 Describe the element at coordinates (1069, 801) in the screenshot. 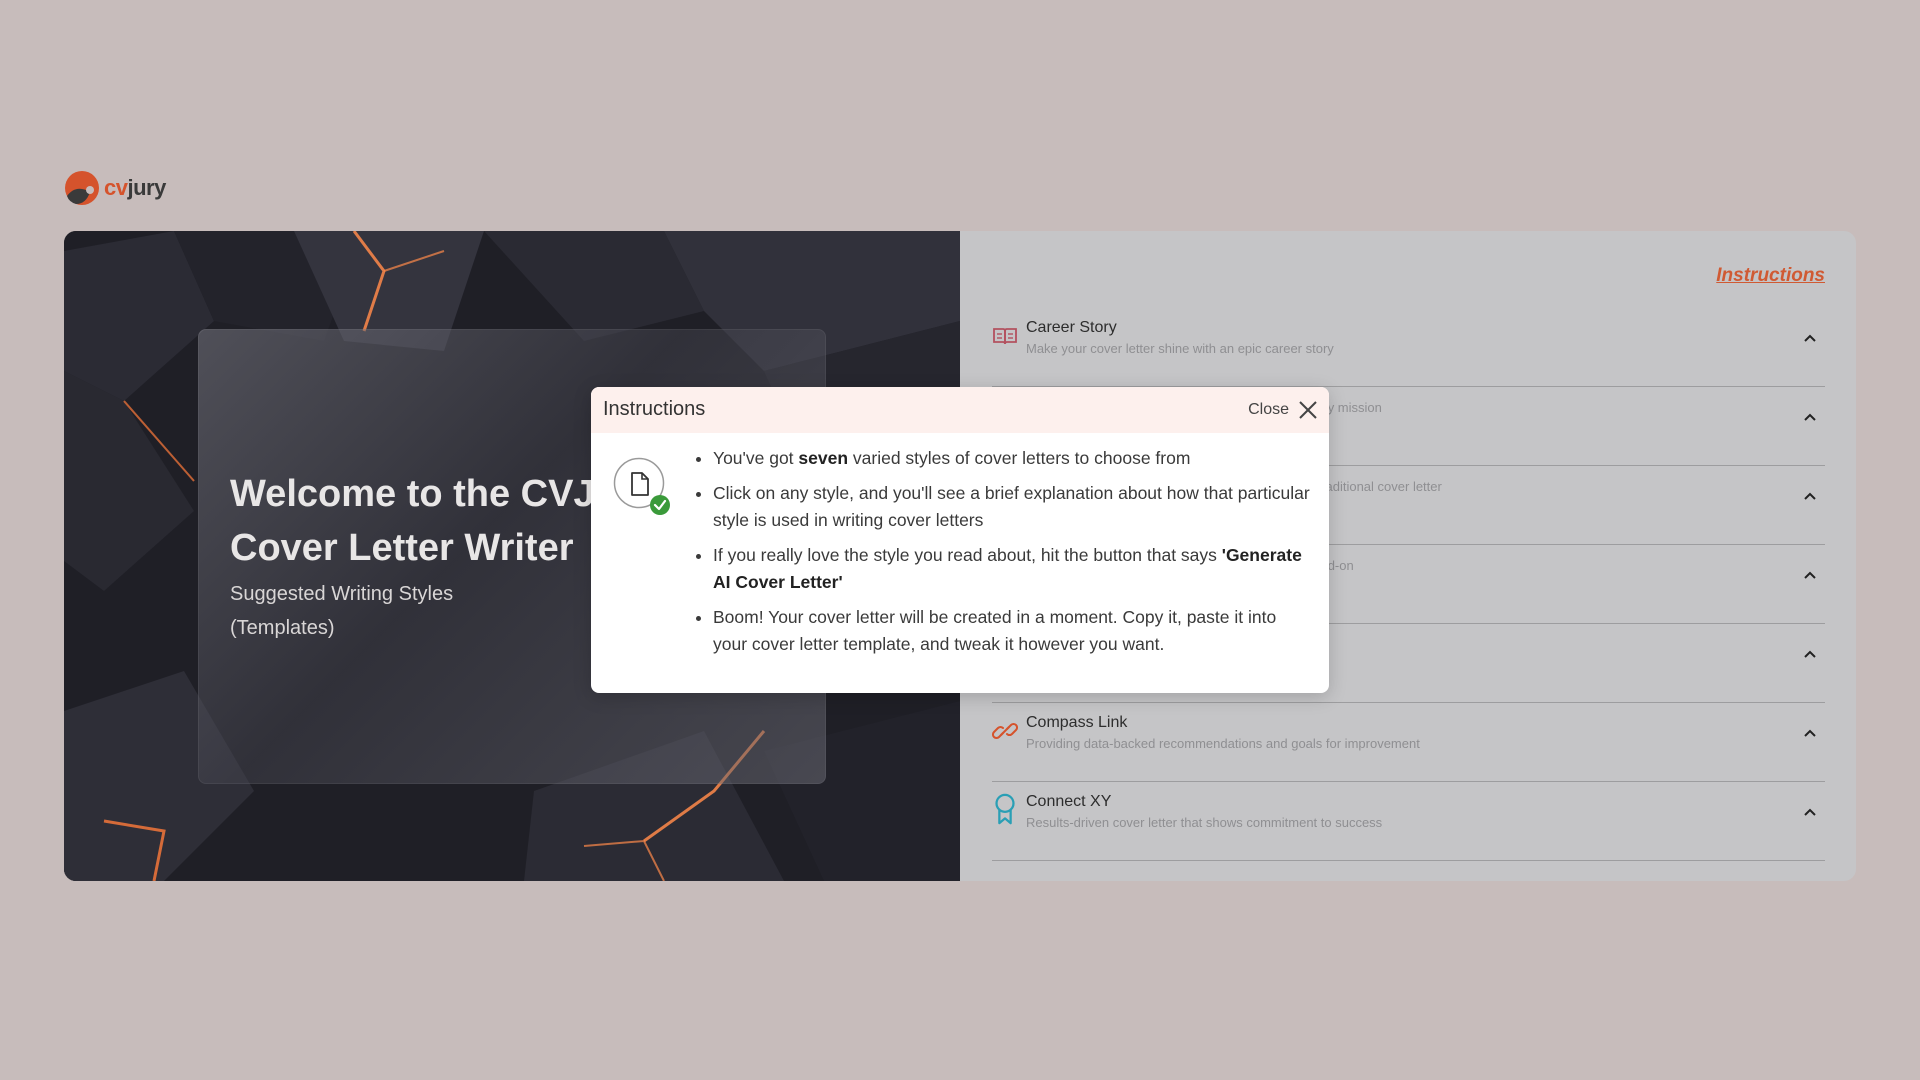

I see `style-name: Connect XY` at that location.